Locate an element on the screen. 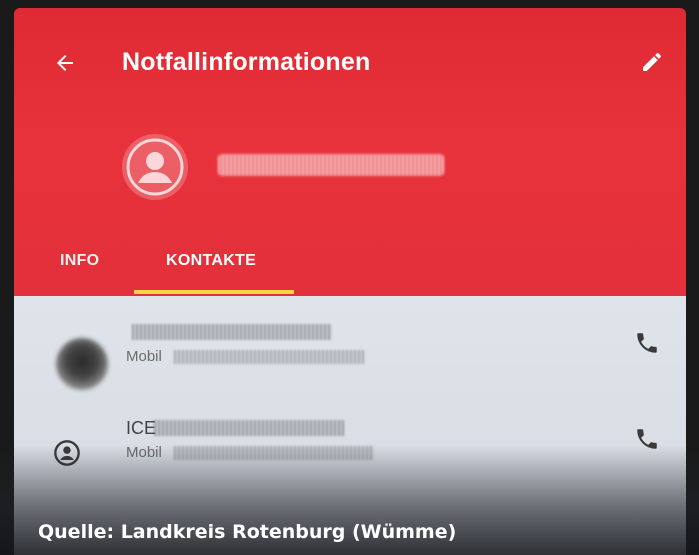  contact-photo is located at coordinates (82, 364).